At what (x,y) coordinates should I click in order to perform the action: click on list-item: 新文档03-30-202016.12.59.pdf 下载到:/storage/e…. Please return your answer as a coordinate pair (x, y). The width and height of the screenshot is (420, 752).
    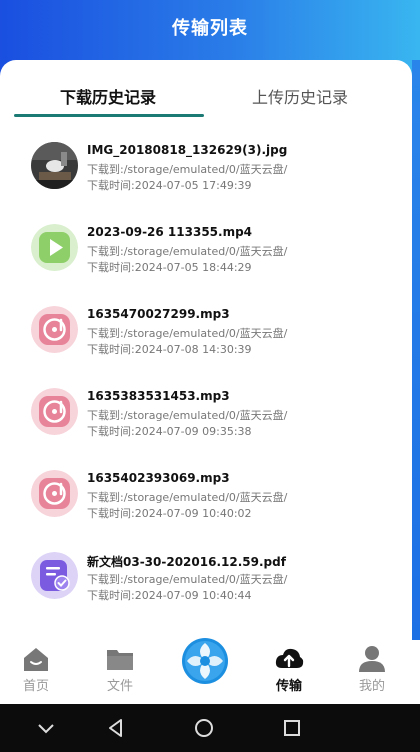
    Looking at the image, I should click on (206, 575).